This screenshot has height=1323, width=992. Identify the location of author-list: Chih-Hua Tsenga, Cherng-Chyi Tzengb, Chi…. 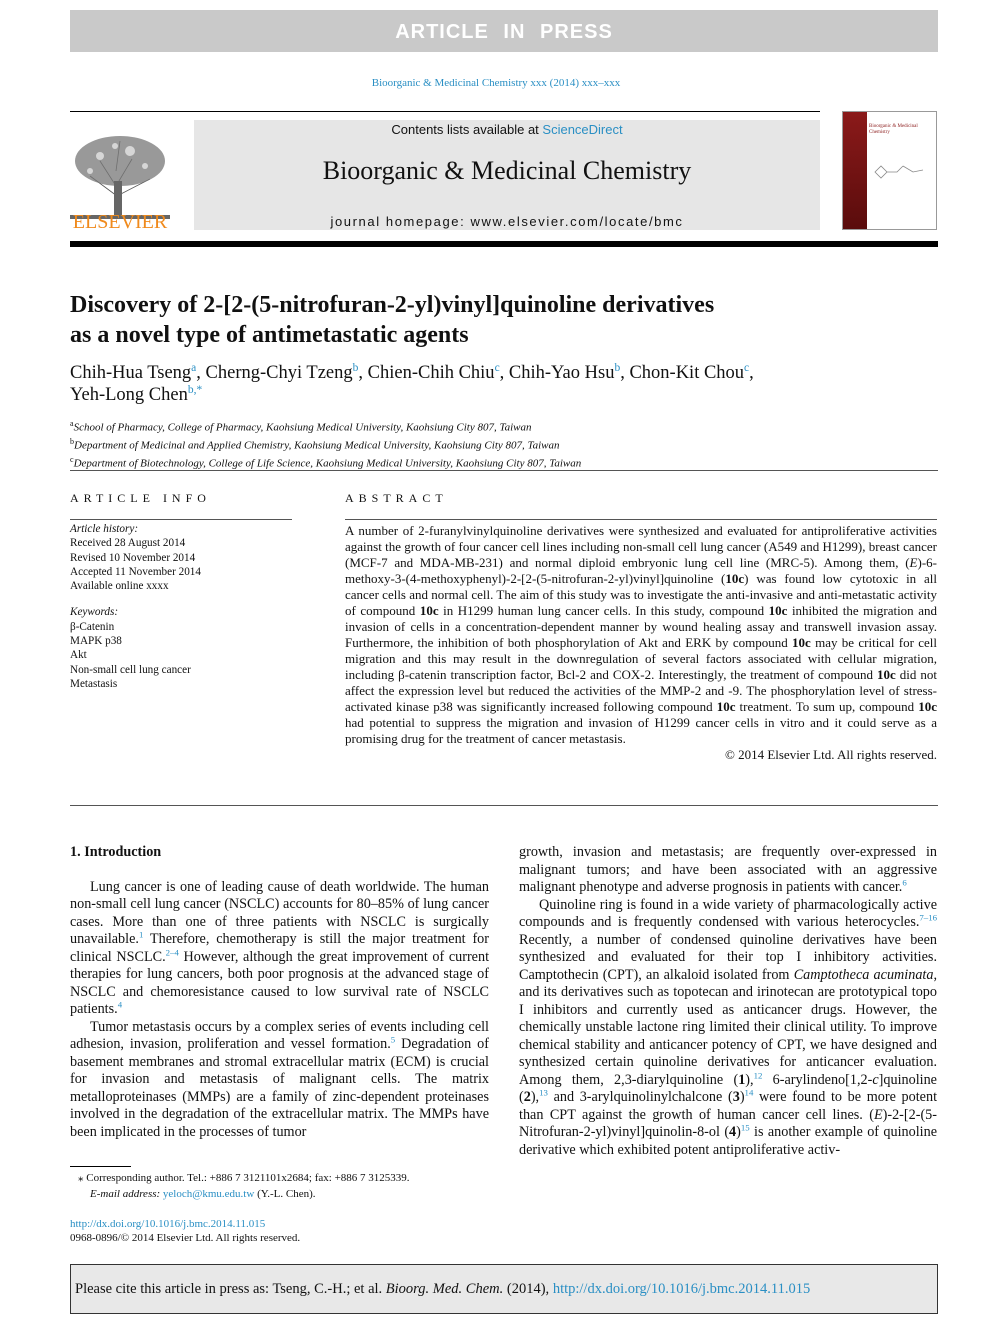
(500, 384).